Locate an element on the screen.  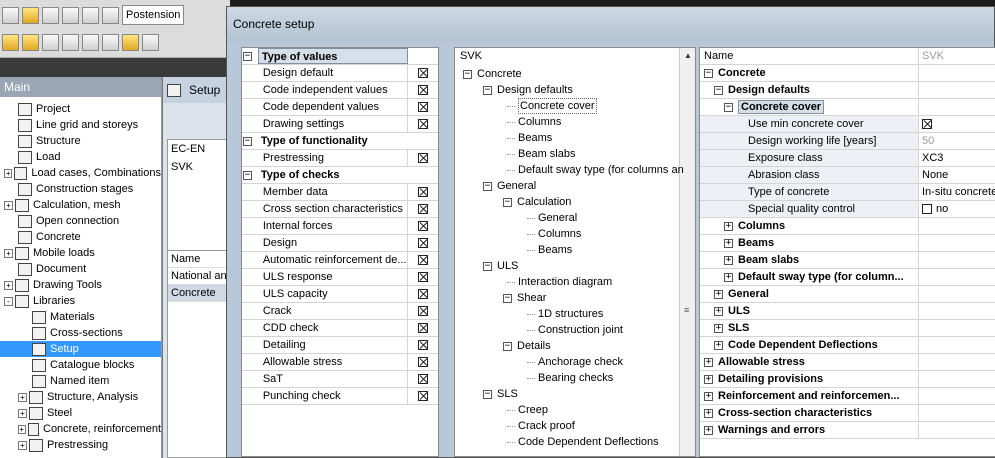
type-option-row: Punching check is located at coordinates (340, 396).